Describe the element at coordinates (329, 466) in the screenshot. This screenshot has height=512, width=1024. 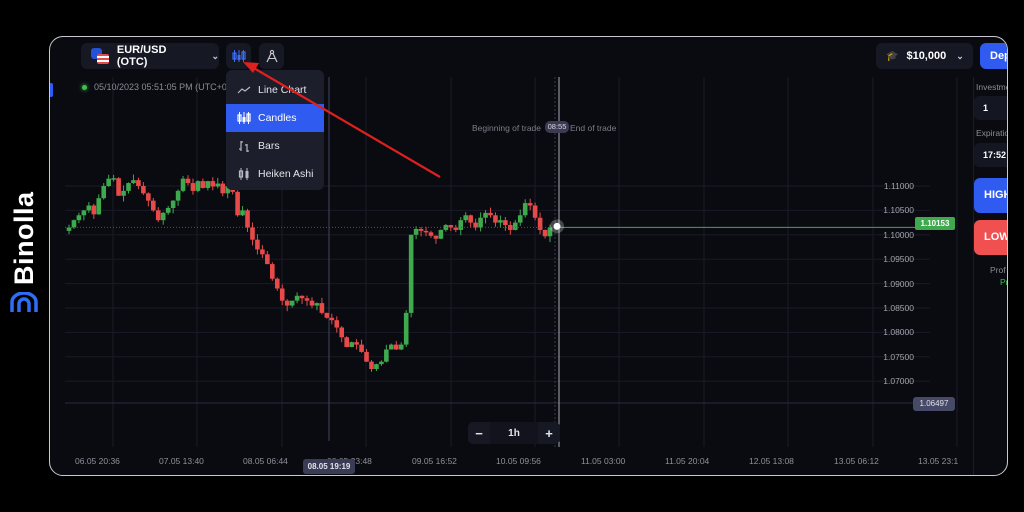
I see `crosshair-time-badge: 08.05 19:19` at that location.